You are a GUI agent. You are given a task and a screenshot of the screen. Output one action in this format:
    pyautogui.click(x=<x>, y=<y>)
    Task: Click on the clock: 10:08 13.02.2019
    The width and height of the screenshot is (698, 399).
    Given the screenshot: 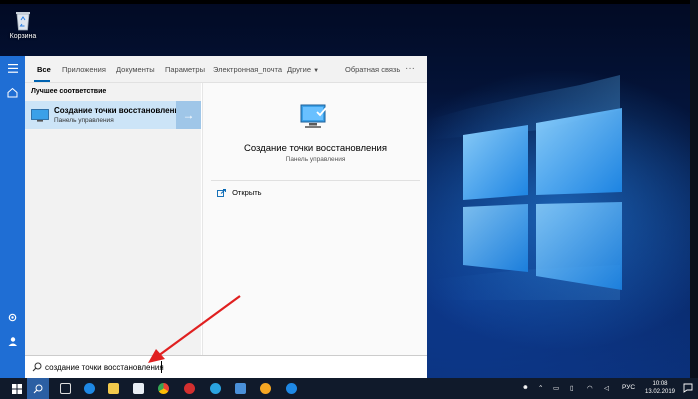 What is the action you would take?
    pyautogui.click(x=660, y=388)
    